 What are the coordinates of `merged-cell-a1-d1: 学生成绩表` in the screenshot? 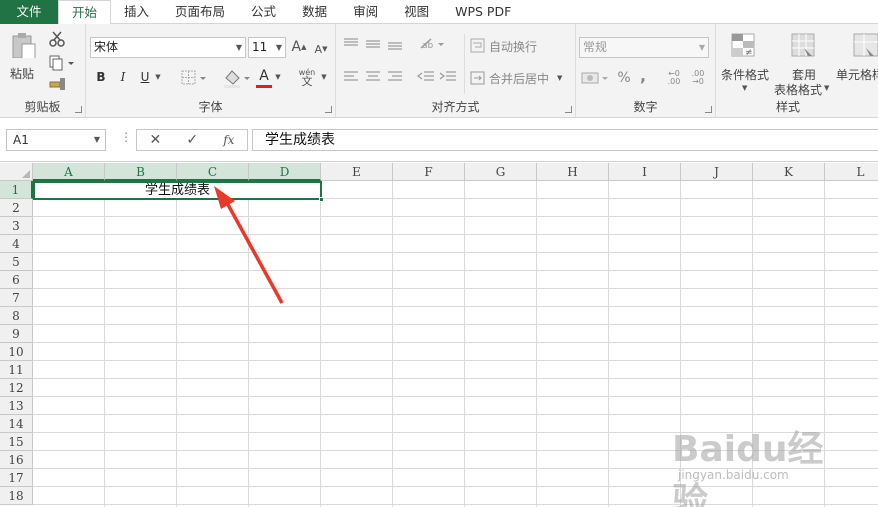 It's located at (177, 190).